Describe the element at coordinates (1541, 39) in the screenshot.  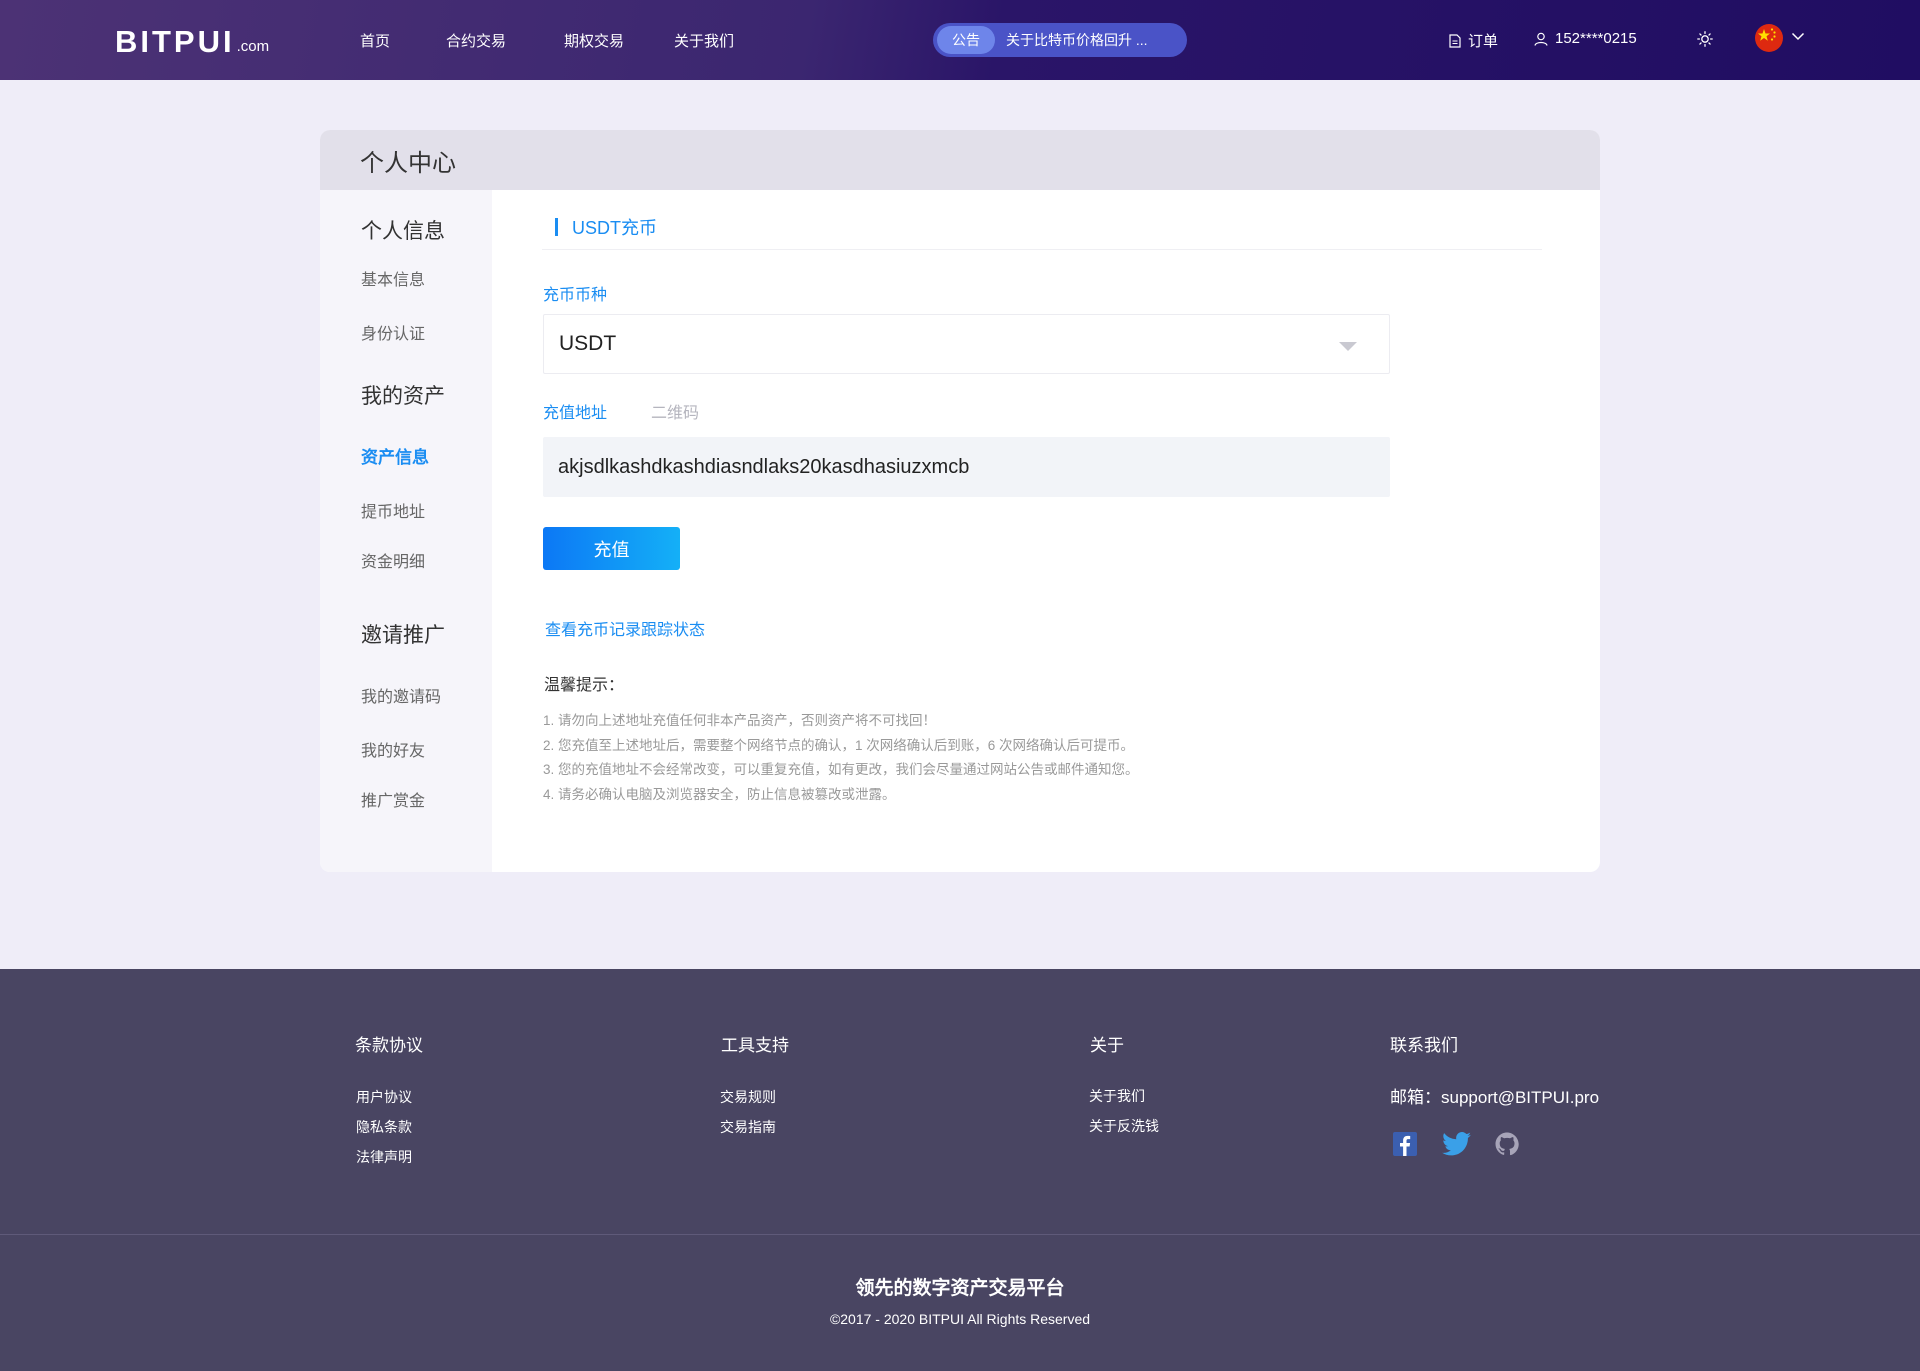
I see `user-icon` at that location.